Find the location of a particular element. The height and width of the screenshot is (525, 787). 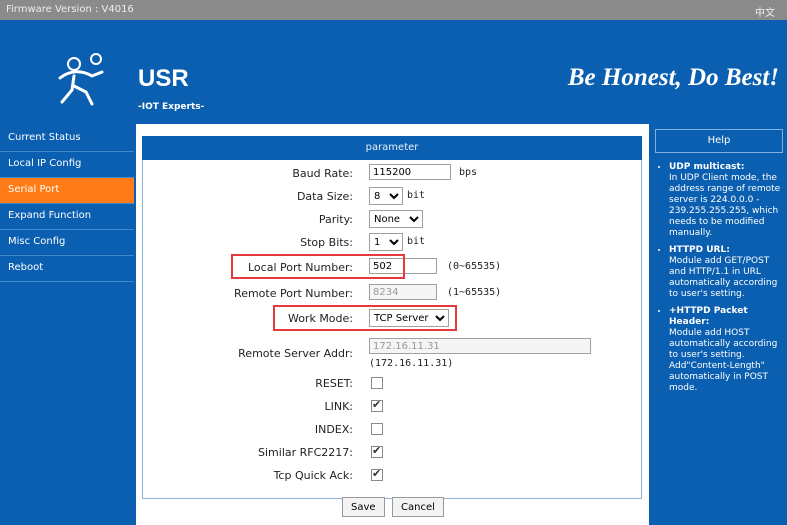

top-bar: Firmware Version : V4016 中文 is located at coordinates (393, 10).